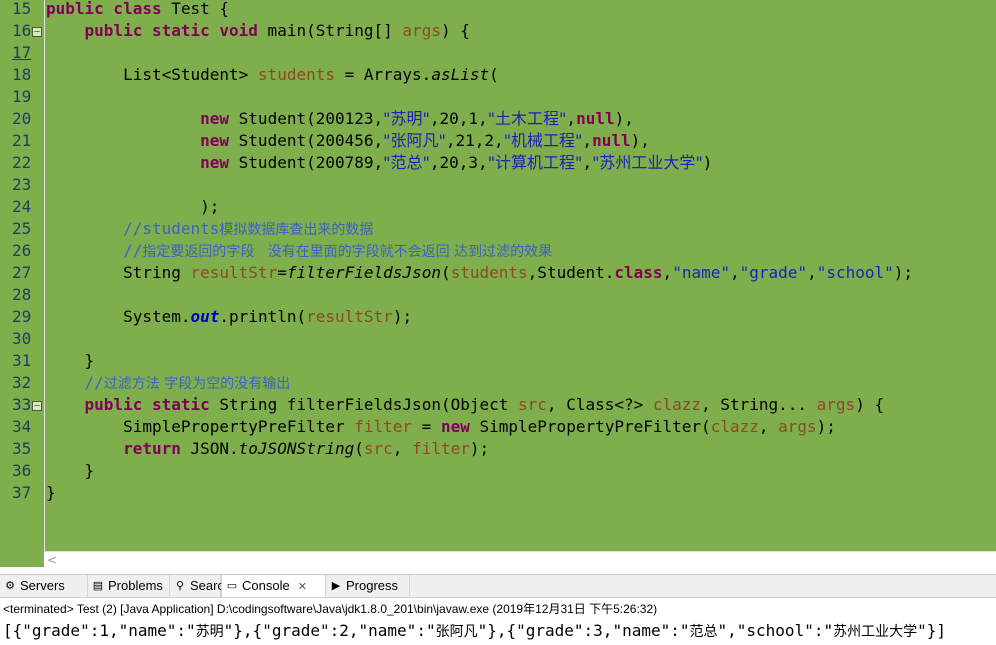  What do you see at coordinates (903, 272) in the screenshot?
I see `code-token: );` at bounding box center [903, 272].